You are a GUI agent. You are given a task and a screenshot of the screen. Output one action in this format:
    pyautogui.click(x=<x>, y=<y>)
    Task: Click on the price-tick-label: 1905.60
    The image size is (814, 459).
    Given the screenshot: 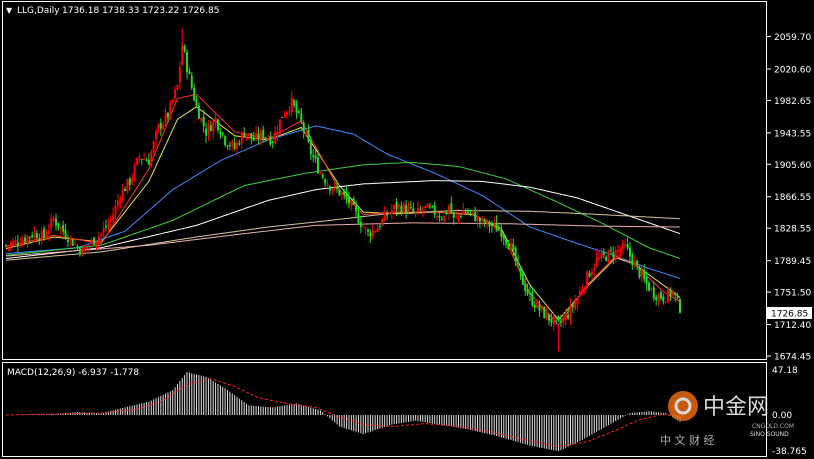 What is the action you would take?
    pyautogui.click(x=792, y=166)
    